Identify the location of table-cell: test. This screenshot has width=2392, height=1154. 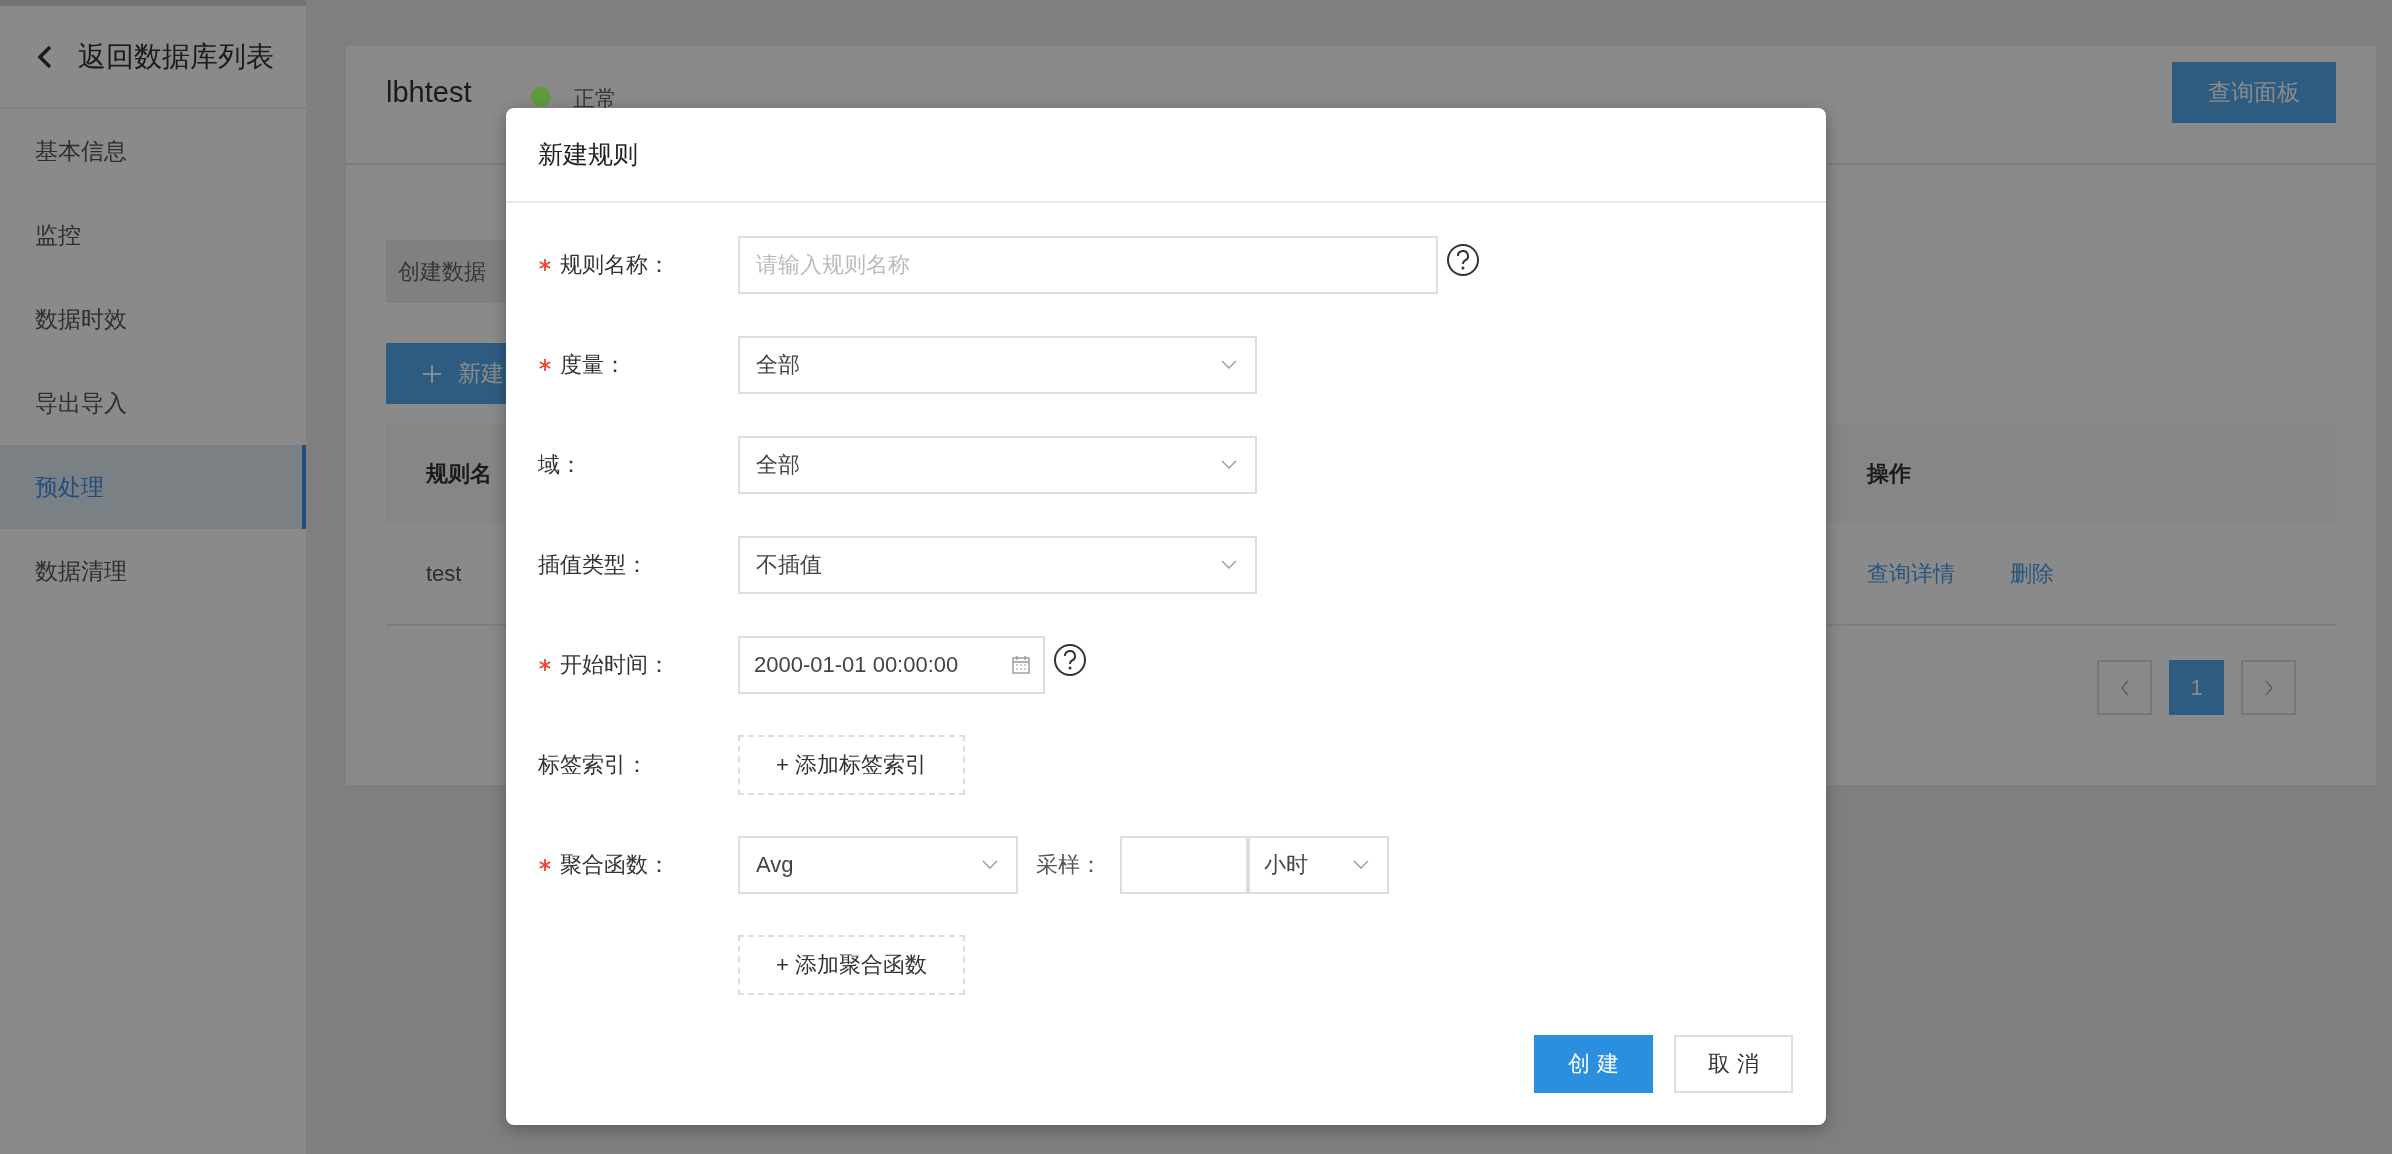
(444, 573).